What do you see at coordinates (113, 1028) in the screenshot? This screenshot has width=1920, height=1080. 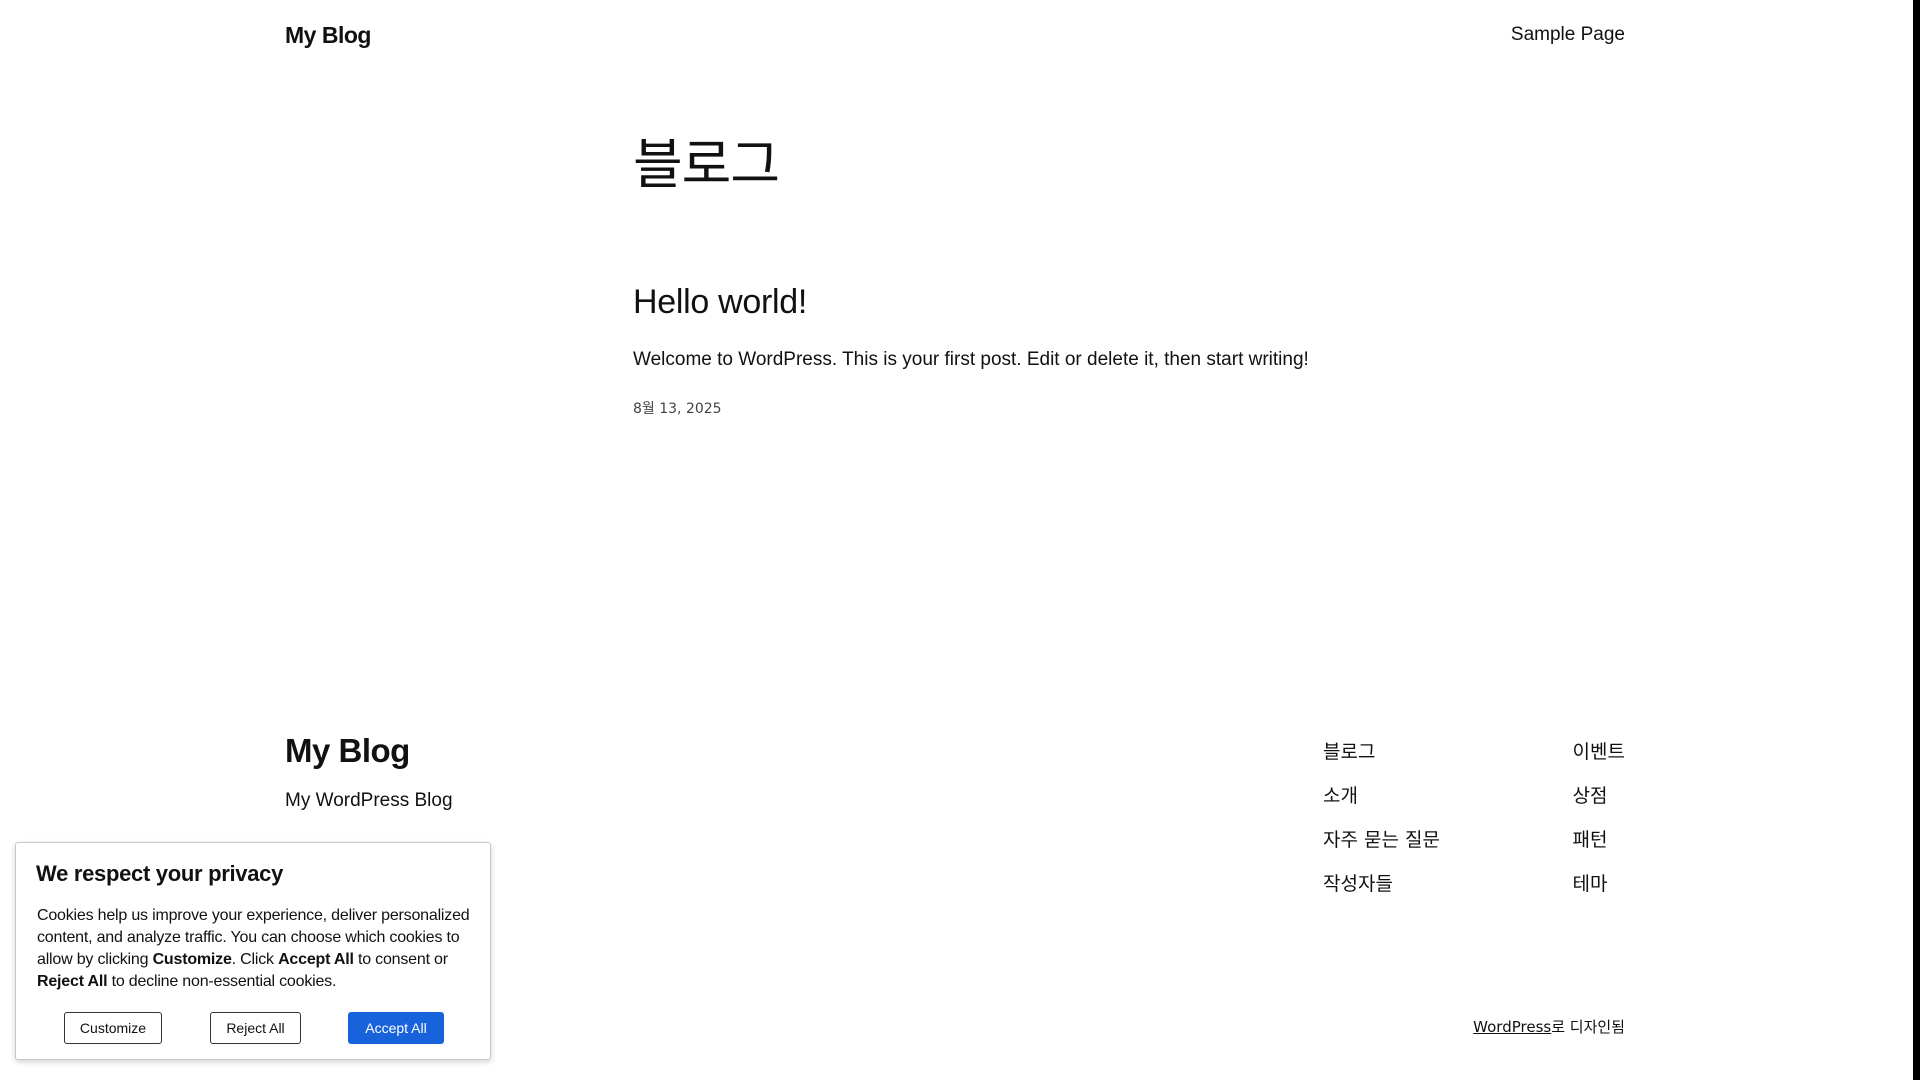 I see `customize-button: Customize` at bounding box center [113, 1028].